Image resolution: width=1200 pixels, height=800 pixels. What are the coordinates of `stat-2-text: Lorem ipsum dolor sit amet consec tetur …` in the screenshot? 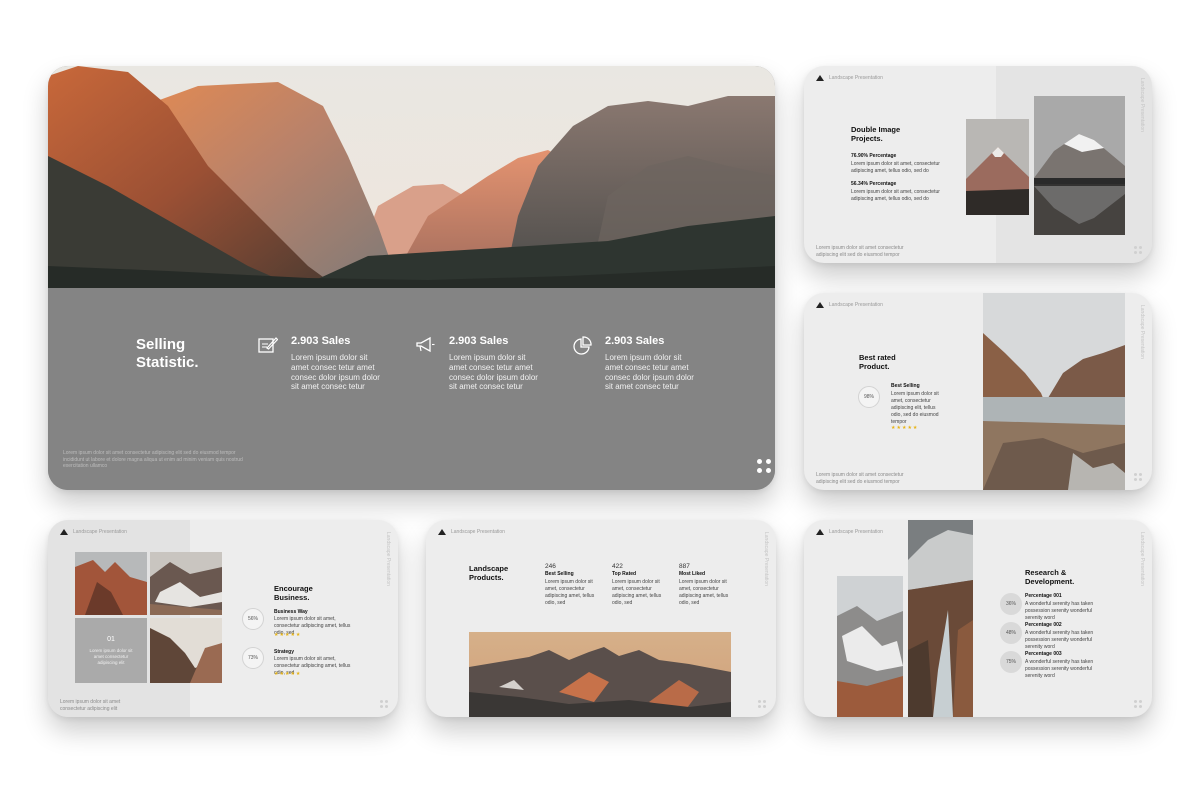 It's located at (493, 372).